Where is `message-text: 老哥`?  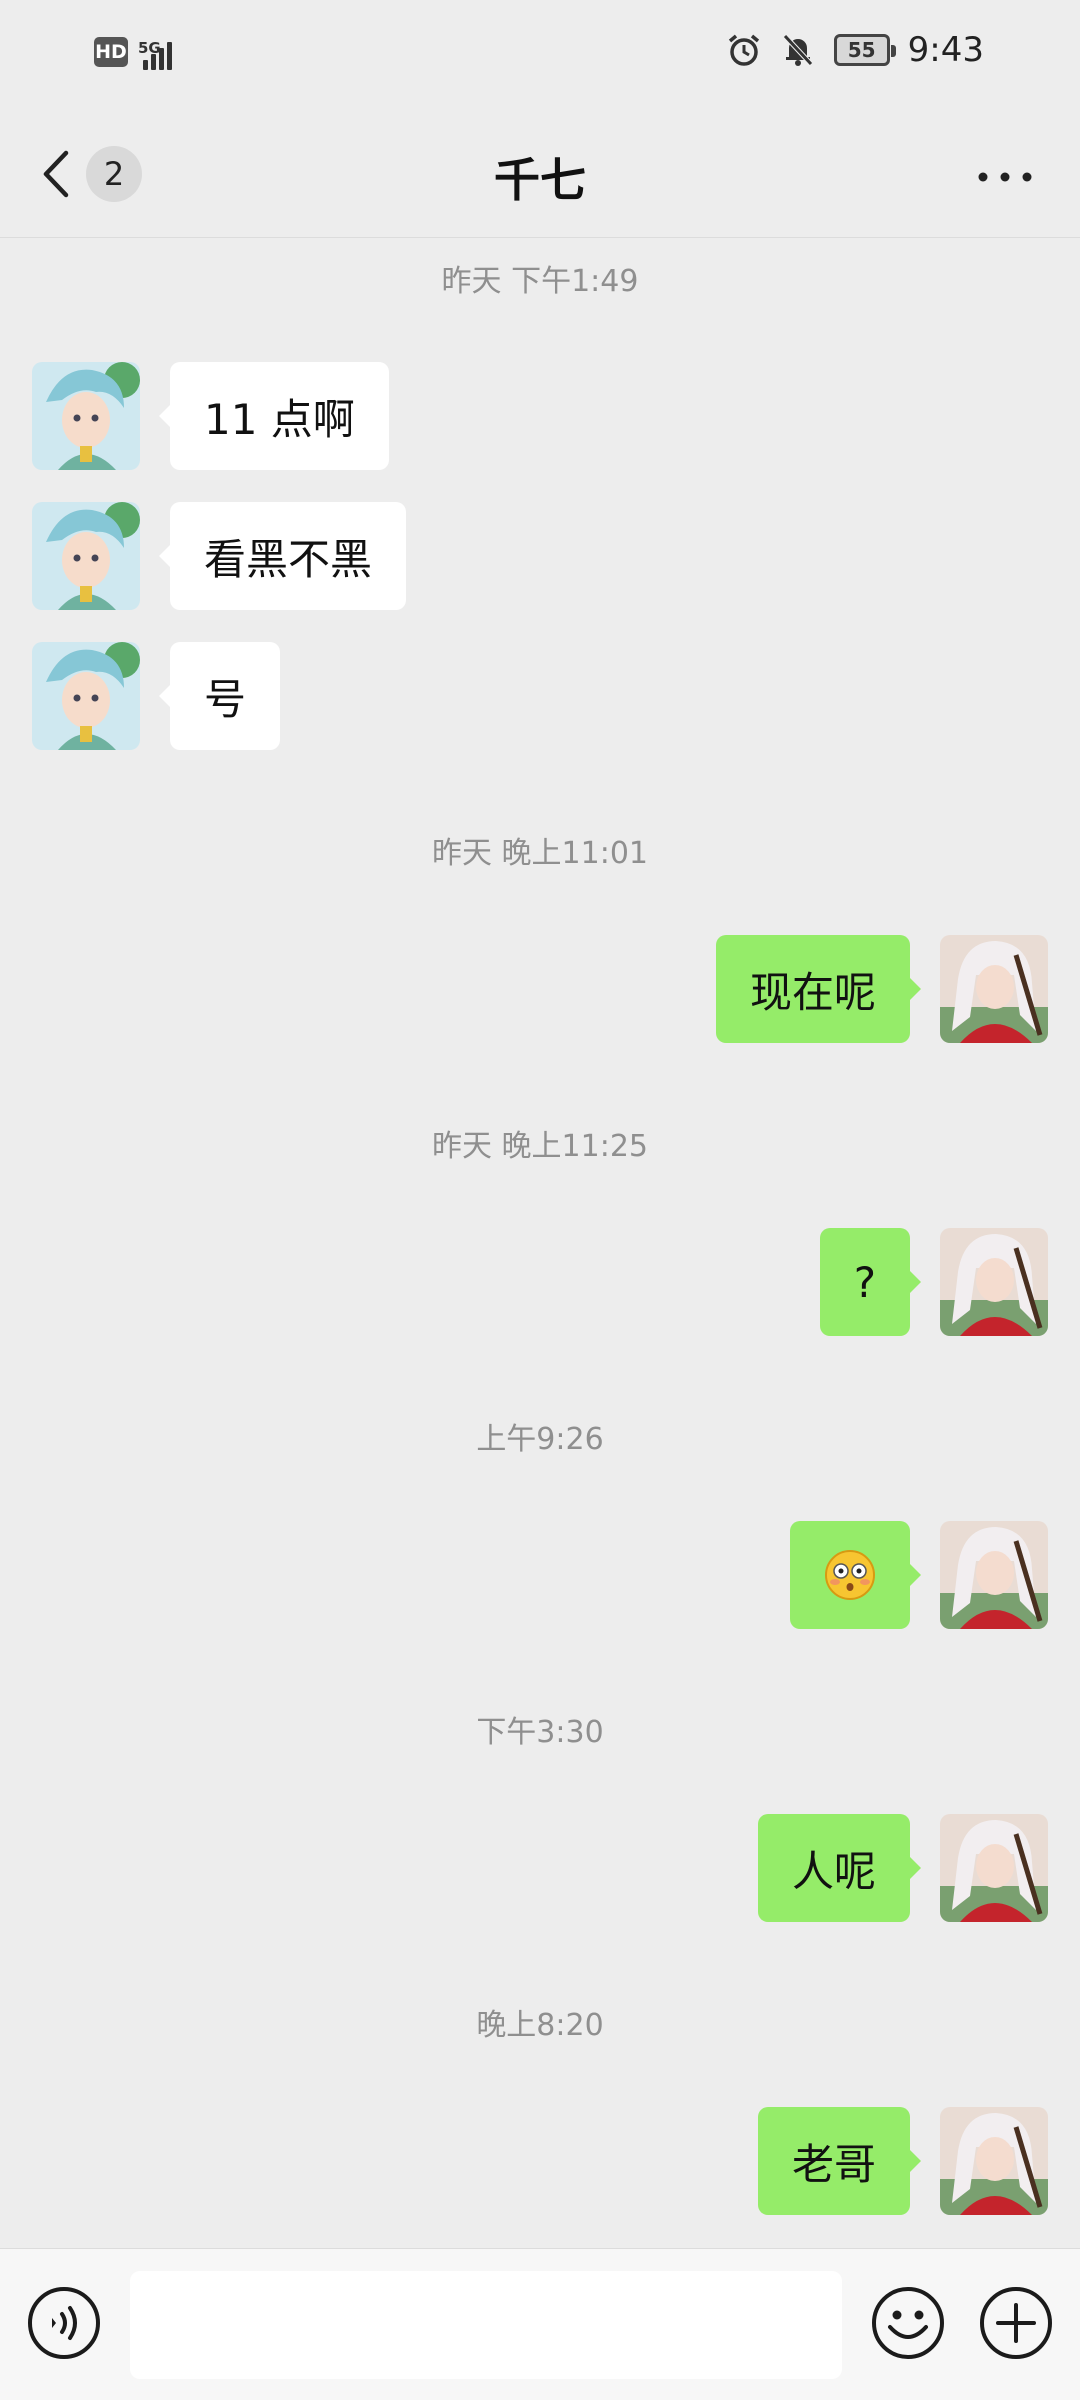
message-text: 老哥 is located at coordinates (833, 2164).